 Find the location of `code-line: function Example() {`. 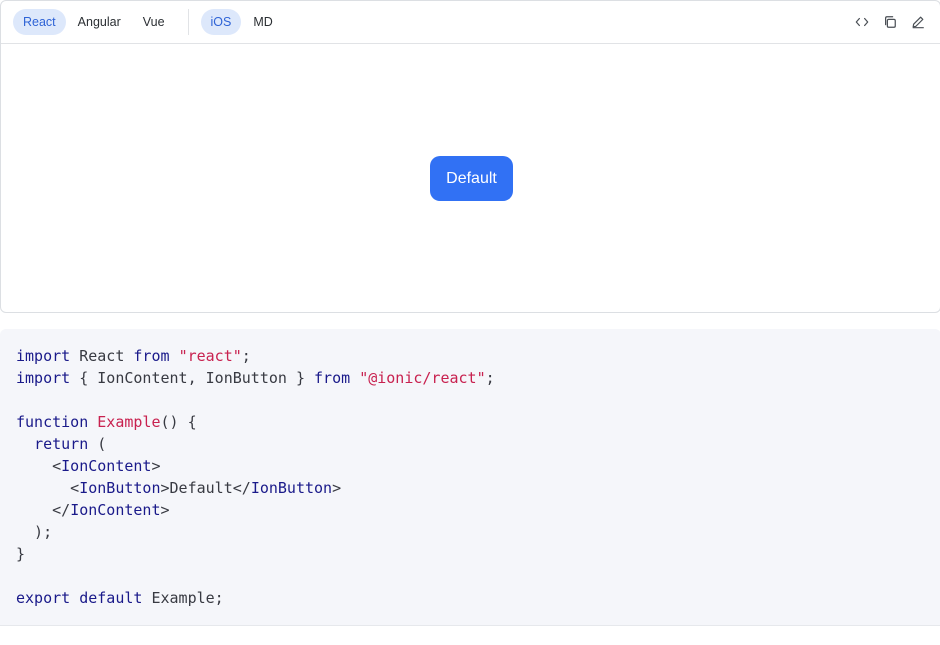

code-line: function Example() { is located at coordinates (470, 422).